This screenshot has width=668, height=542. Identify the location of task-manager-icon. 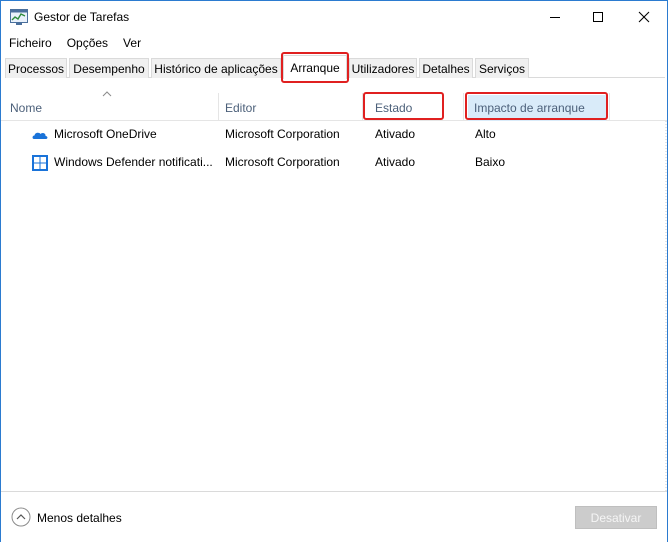
(19, 17).